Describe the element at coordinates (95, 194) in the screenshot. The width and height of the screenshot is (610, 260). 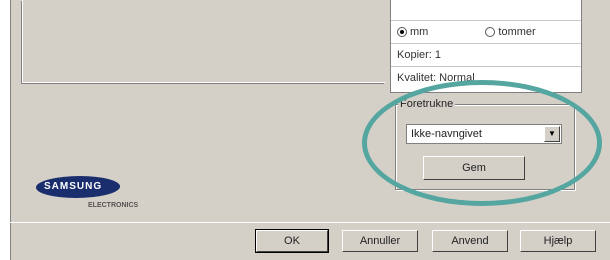
I see `samsung-logo: SAMSUNG ELECTRONICS` at that location.